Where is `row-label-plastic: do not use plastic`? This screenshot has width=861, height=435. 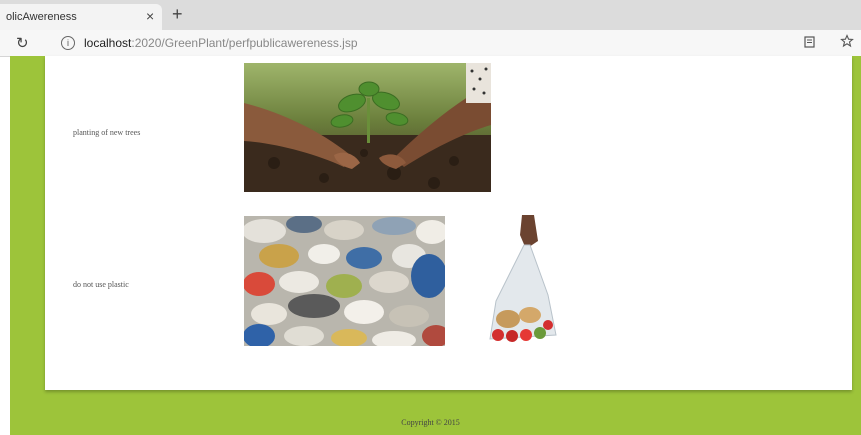 row-label-plastic: do not use plastic is located at coordinates (101, 284).